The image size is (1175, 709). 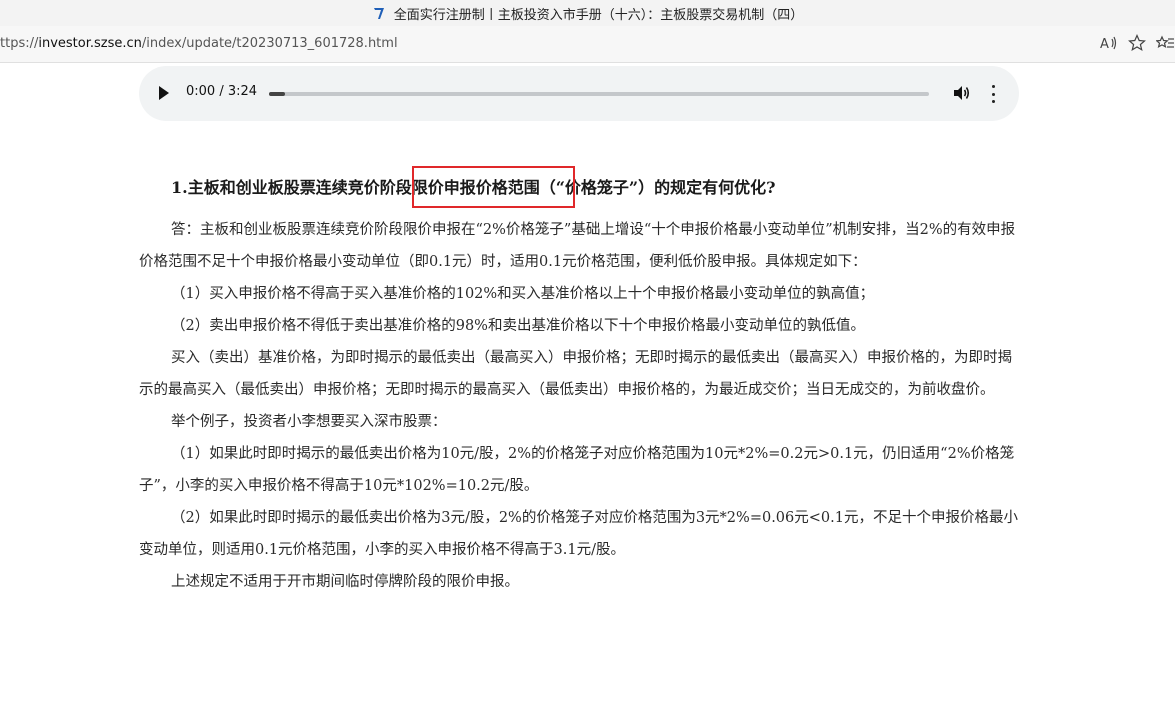 I want to click on szse-logo-icon, so click(x=378, y=13).